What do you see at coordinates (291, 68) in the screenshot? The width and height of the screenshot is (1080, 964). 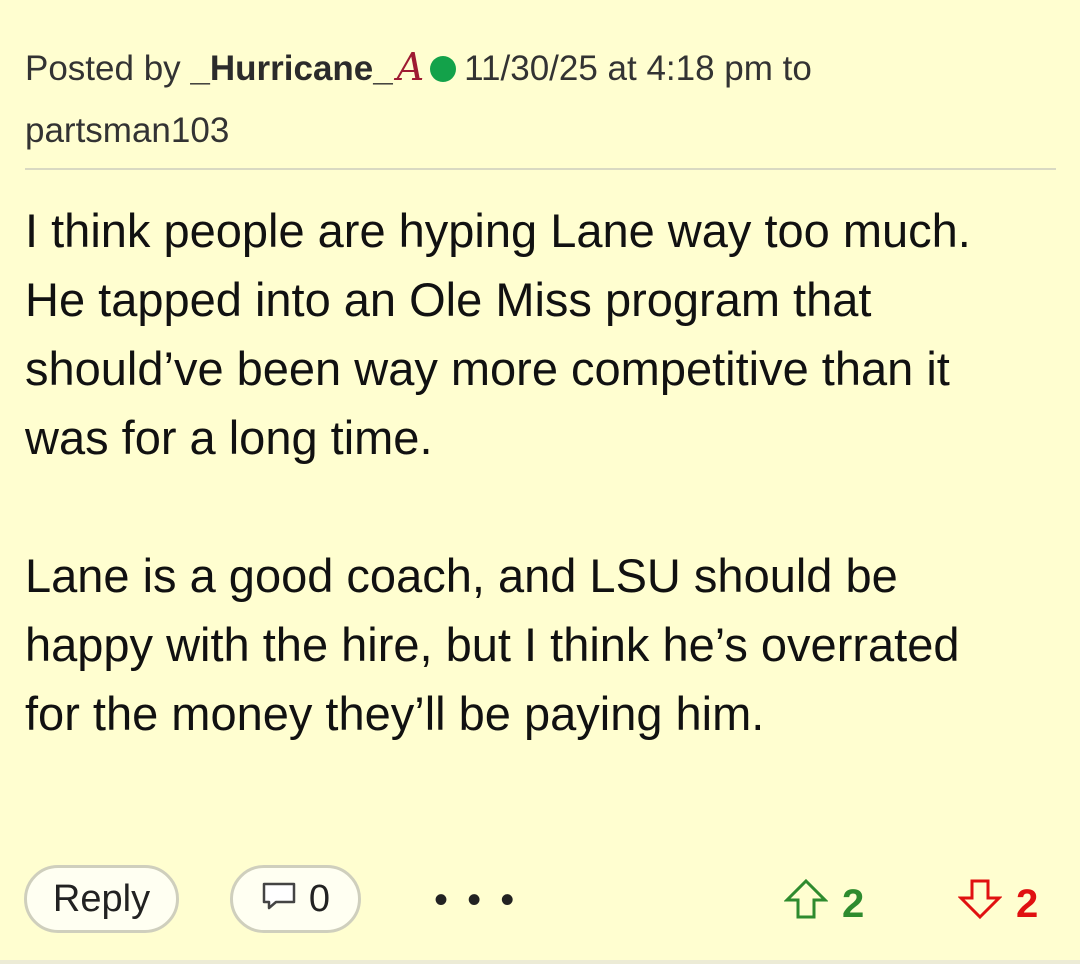 I see `author-username: _Hurricane_` at bounding box center [291, 68].